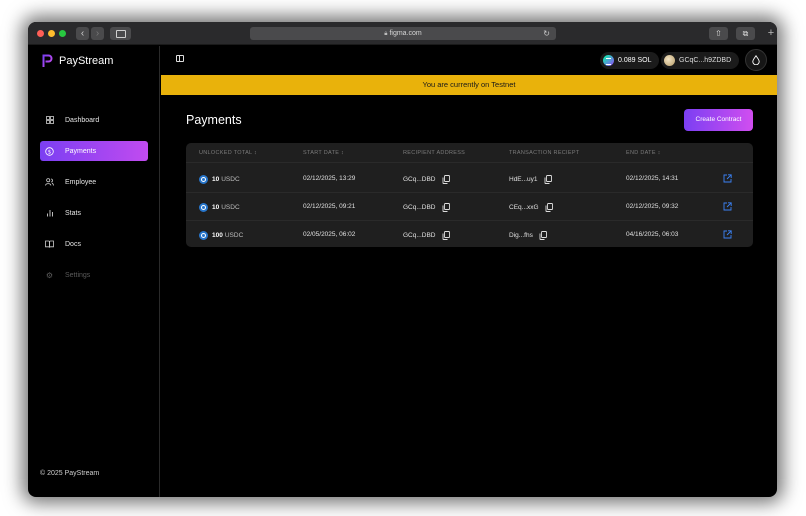 The width and height of the screenshot is (806, 516). What do you see at coordinates (386, 34) in the screenshot?
I see `lock-icon: 🔒︎` at bounding box center [386, 34].